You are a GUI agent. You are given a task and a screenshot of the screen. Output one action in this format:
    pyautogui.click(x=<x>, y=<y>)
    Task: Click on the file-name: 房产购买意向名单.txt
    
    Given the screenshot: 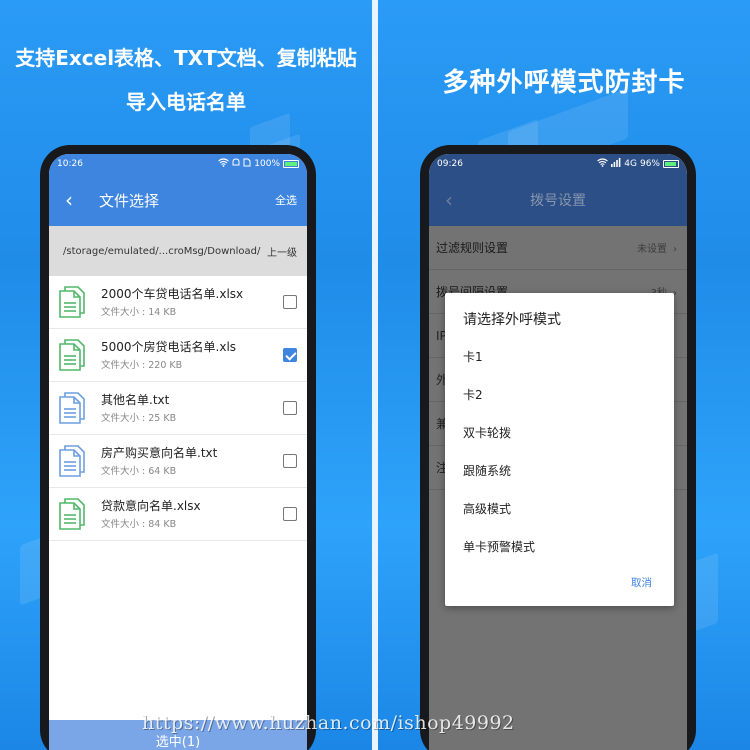 What is the action you would take?
    pyautogui.click(x=159, y=453)
    